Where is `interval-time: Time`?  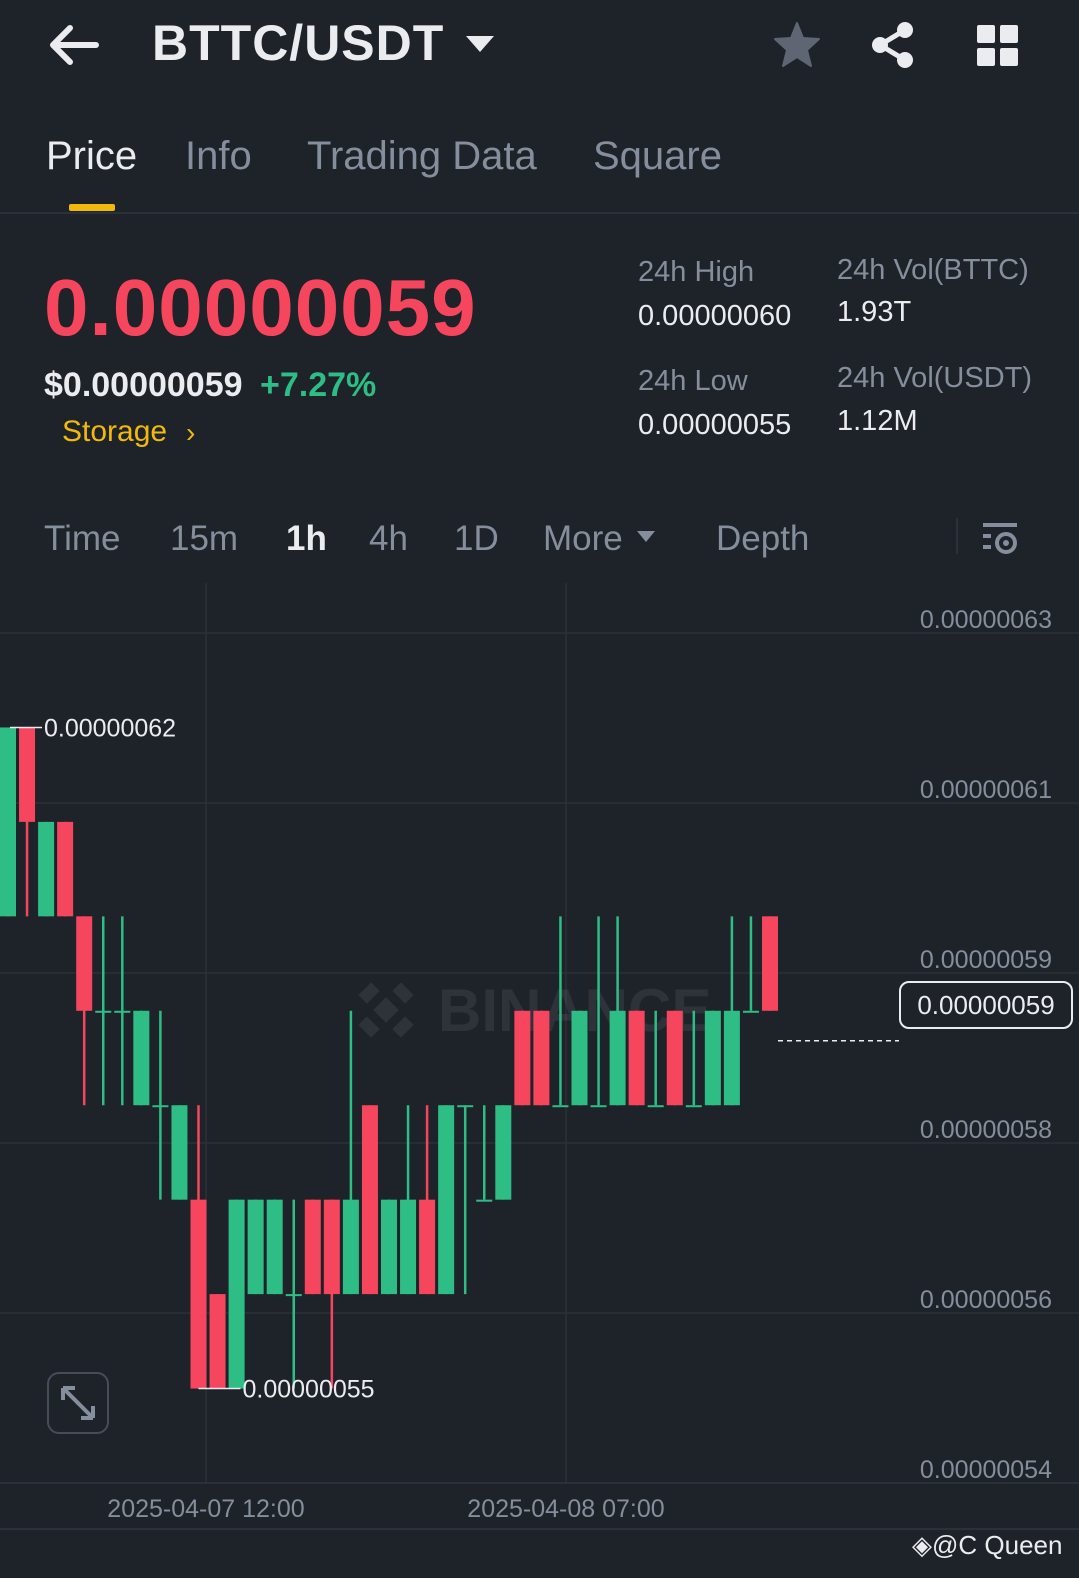
interval-time: Time is located at coordinates (82, 539).